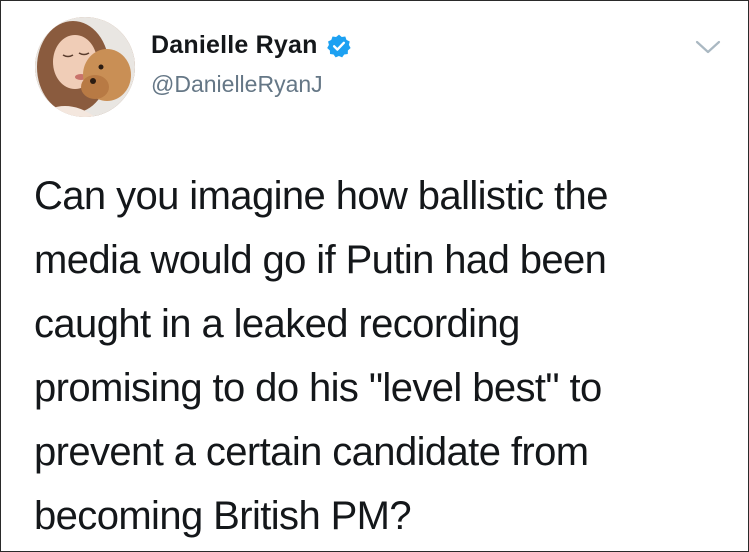 The height and width of the screenshot is (552, 749). Describe the element at coordinates (708, 47) in the screenshot. I see `chevron-down-icon` at that location.